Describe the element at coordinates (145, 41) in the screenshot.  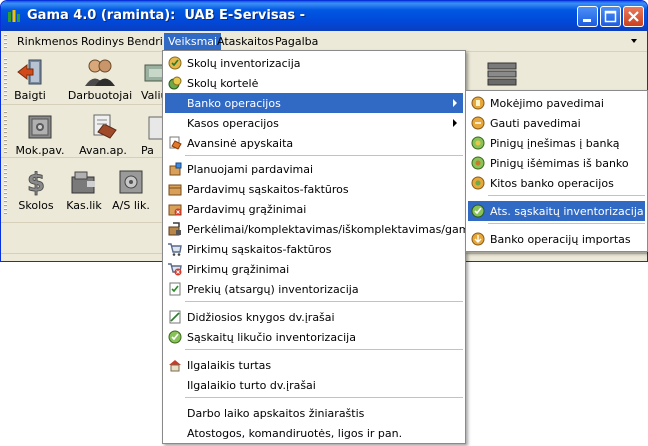
I see `menu-bendri: Bendri` at that location.